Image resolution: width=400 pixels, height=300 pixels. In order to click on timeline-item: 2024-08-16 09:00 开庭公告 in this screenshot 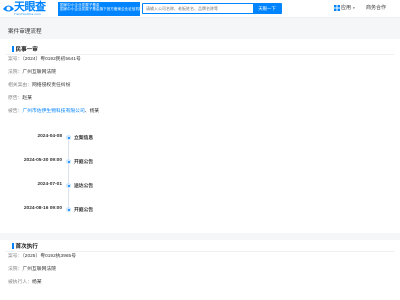, I will do `click(200, 209)`.